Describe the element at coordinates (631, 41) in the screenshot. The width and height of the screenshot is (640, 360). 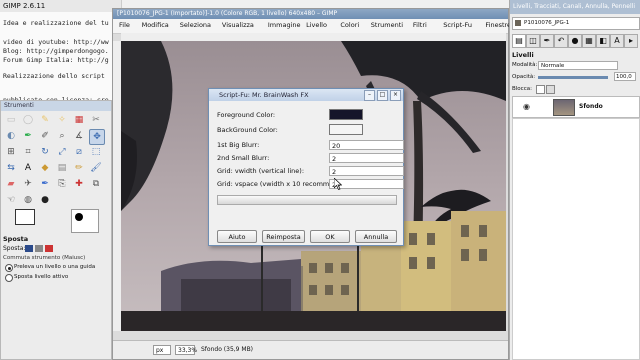
I see `tab-menu-icon: ▸` at that location.